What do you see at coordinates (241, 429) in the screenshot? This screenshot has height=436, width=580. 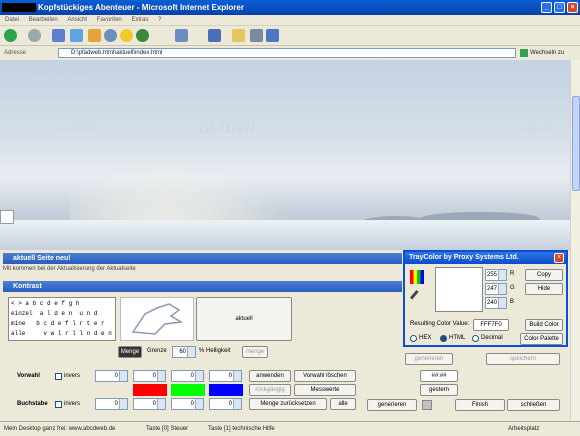 I see `status-mid2: Taste [1] technische Hilfe` at bounding box center [241, 429].